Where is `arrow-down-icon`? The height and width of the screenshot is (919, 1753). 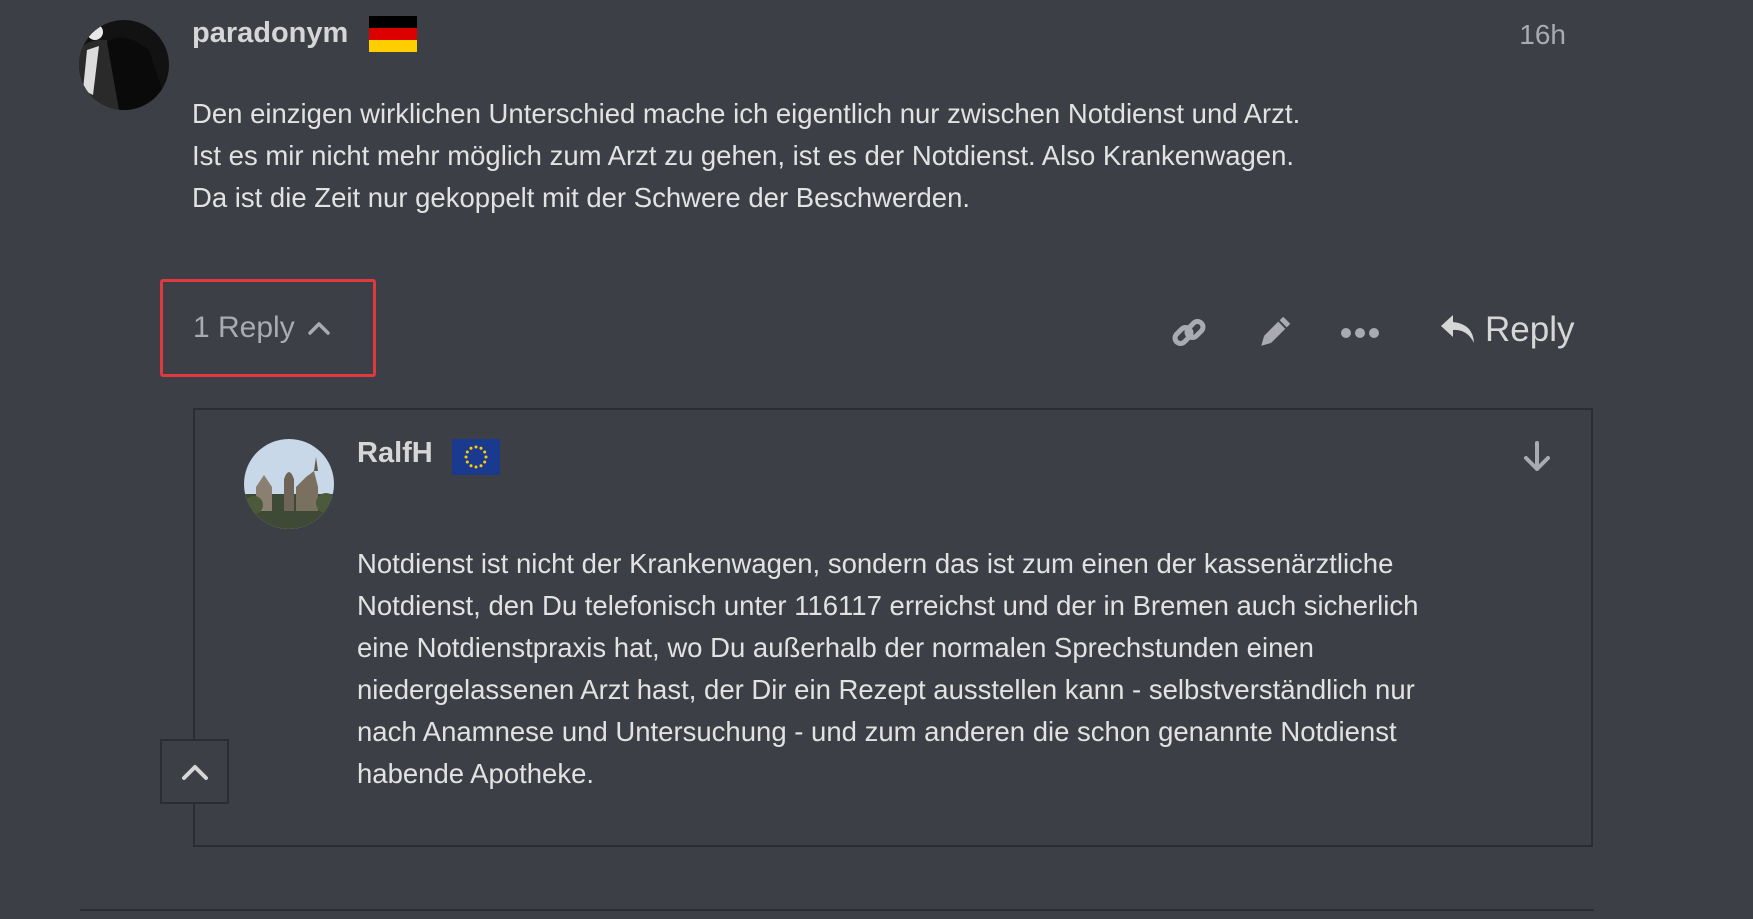 arrow-down-icon is located at coordinates (1537, 456).